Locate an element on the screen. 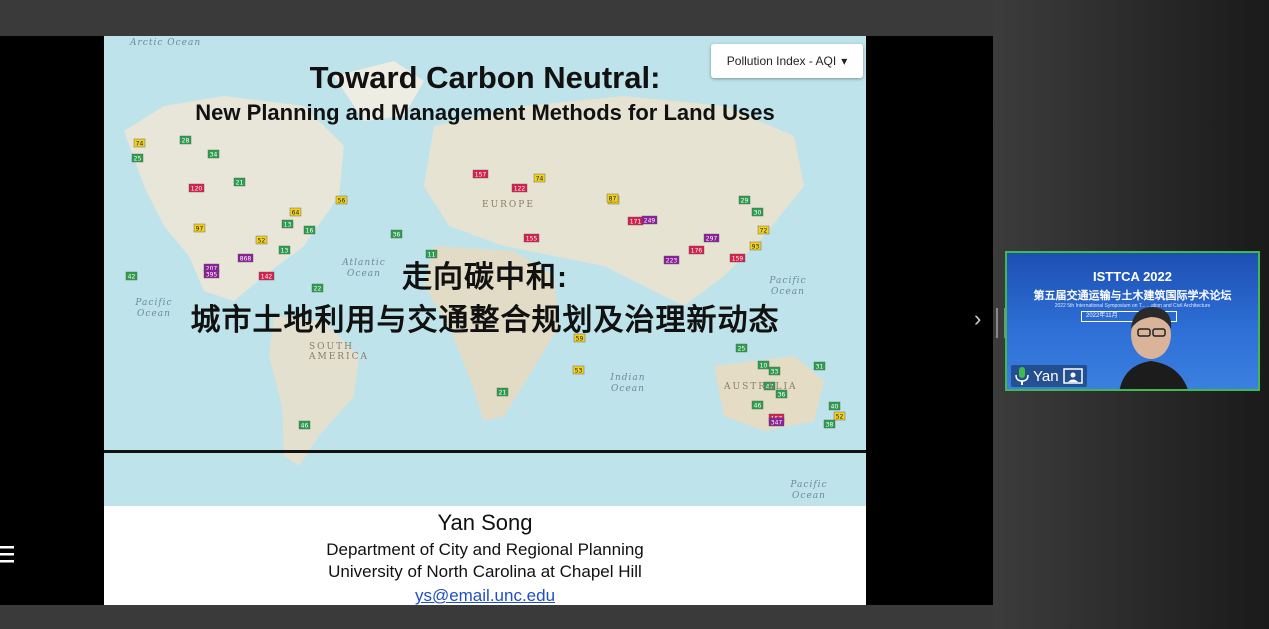  aqi-marker: 33 is located at coordinates (774, 371).